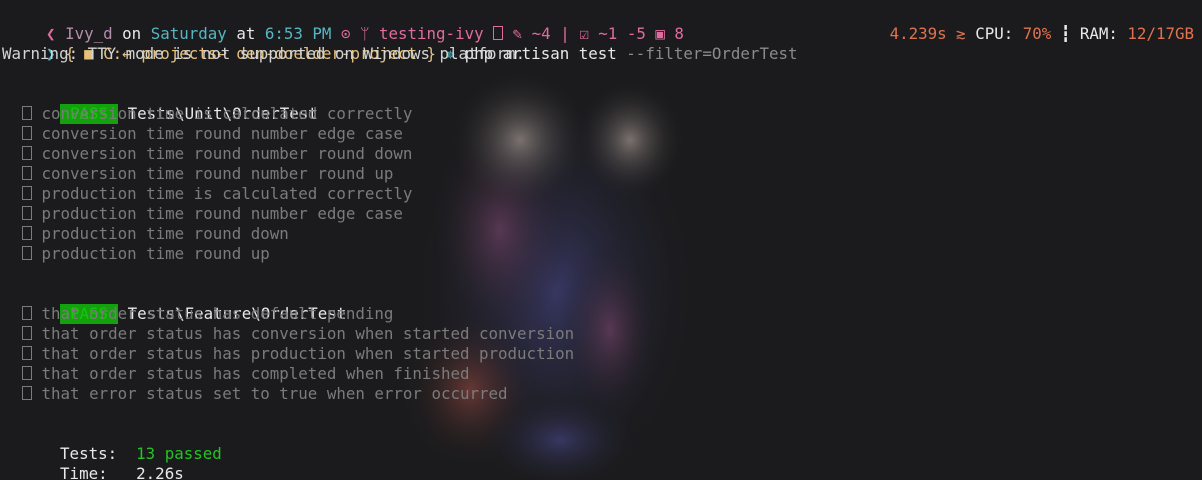  I want to click on status-bar: 4.239s ≳ CPU: 70% ┇ RAM: 12/17GB, so click(1023, 23).